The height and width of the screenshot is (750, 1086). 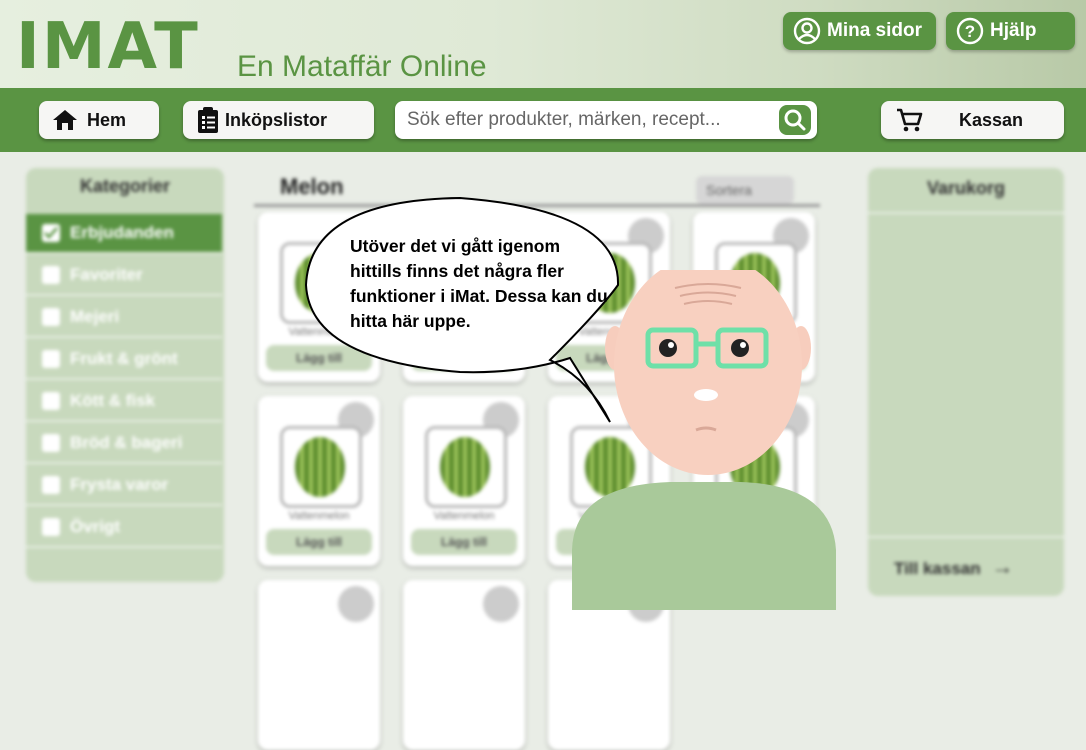 What do you see at coordinates (991, 119) in the screenshot?
I see `checkout-label: Kassan` at bounding box center [991, 119].